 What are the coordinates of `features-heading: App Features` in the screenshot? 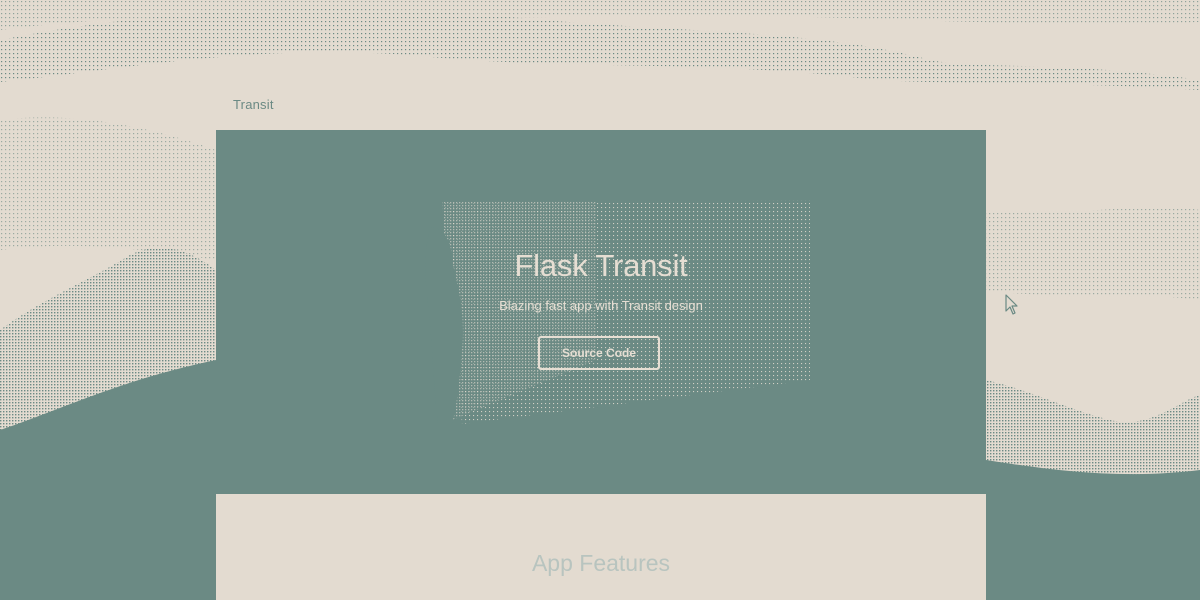 It's located at (601, 563).